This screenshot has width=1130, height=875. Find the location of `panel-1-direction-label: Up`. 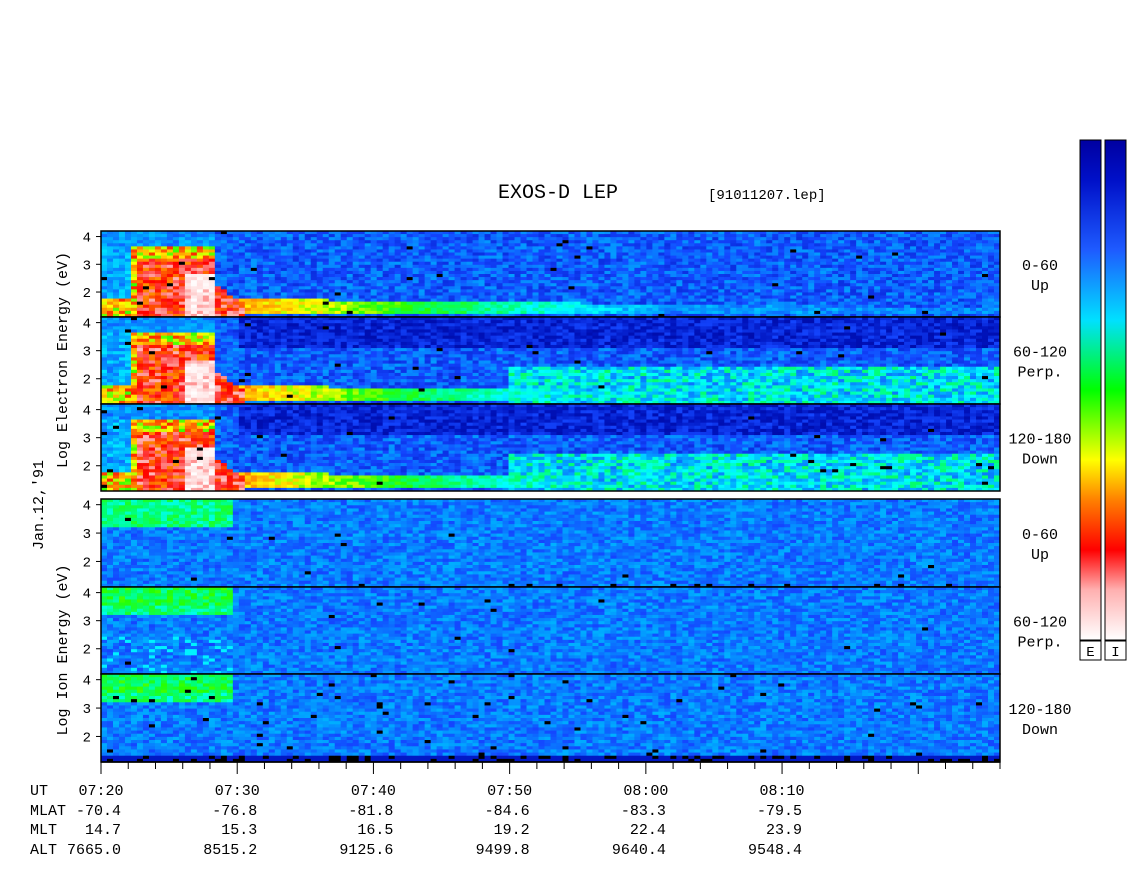

panel-1-direction-label: Up is located at coordinates (1040, 286).